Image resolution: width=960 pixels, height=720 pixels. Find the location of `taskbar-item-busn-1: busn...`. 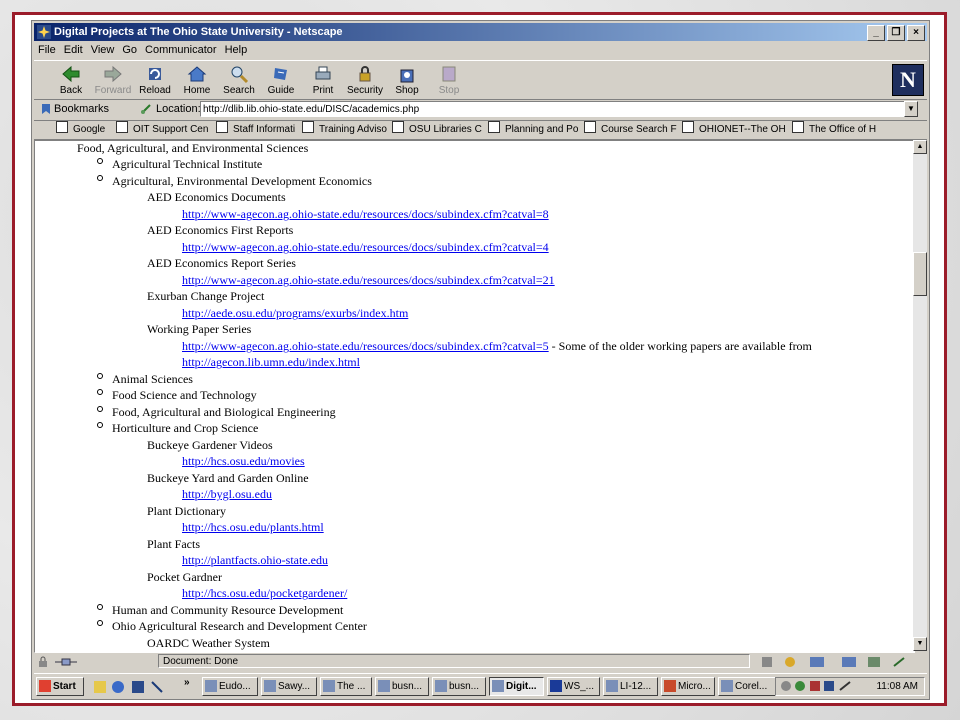

taskbar-item-busn-1: busn... is located at coordinates (402, 686).